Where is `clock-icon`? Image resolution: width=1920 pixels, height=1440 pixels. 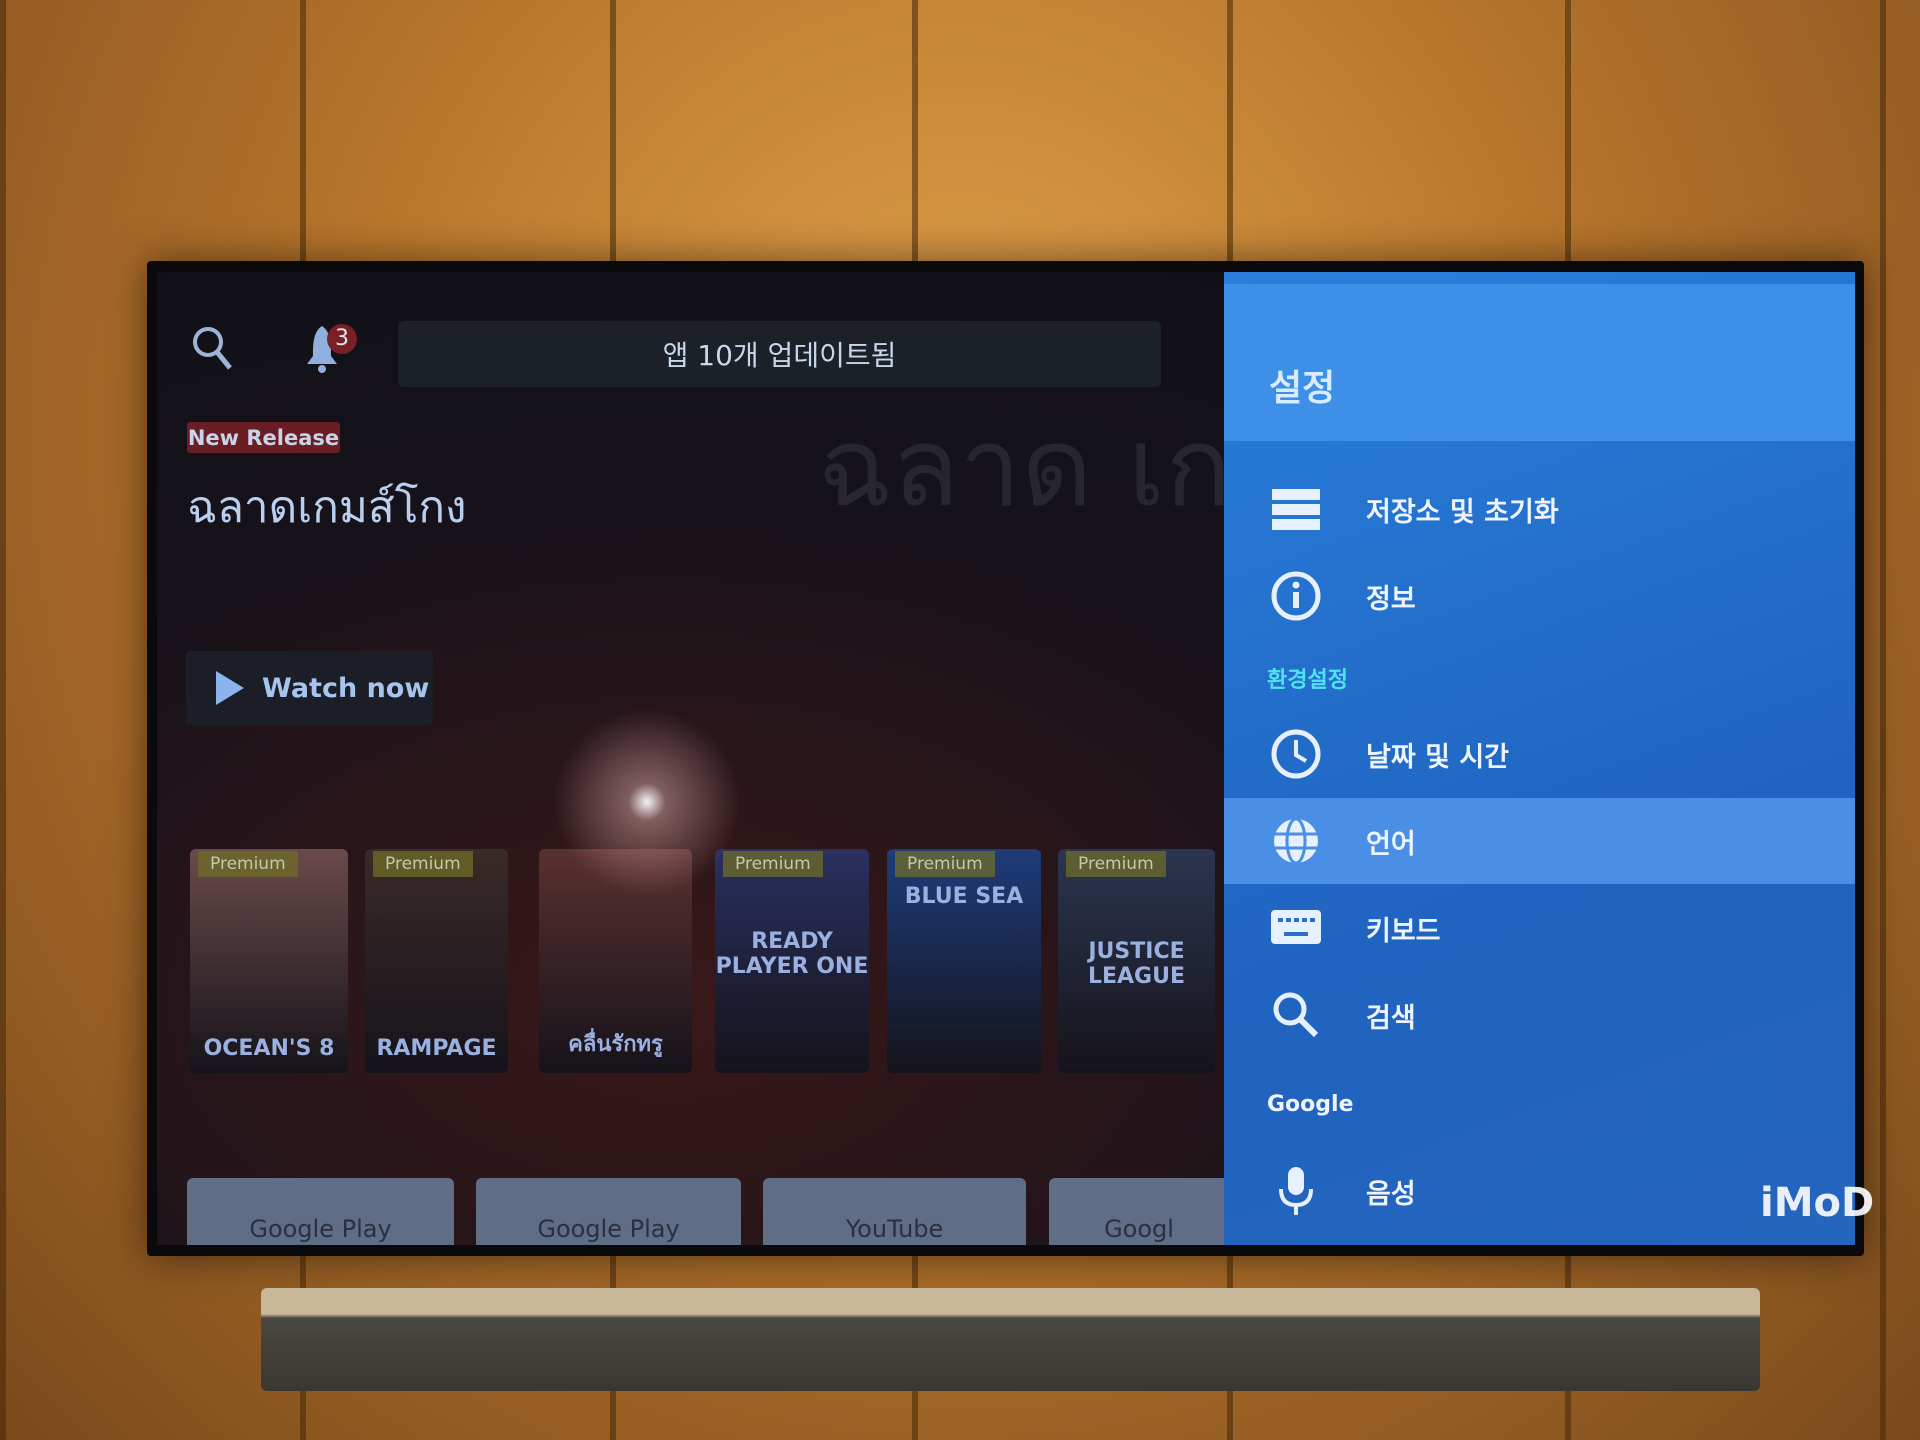 clock-icon is located at coordinates (1296, 754).